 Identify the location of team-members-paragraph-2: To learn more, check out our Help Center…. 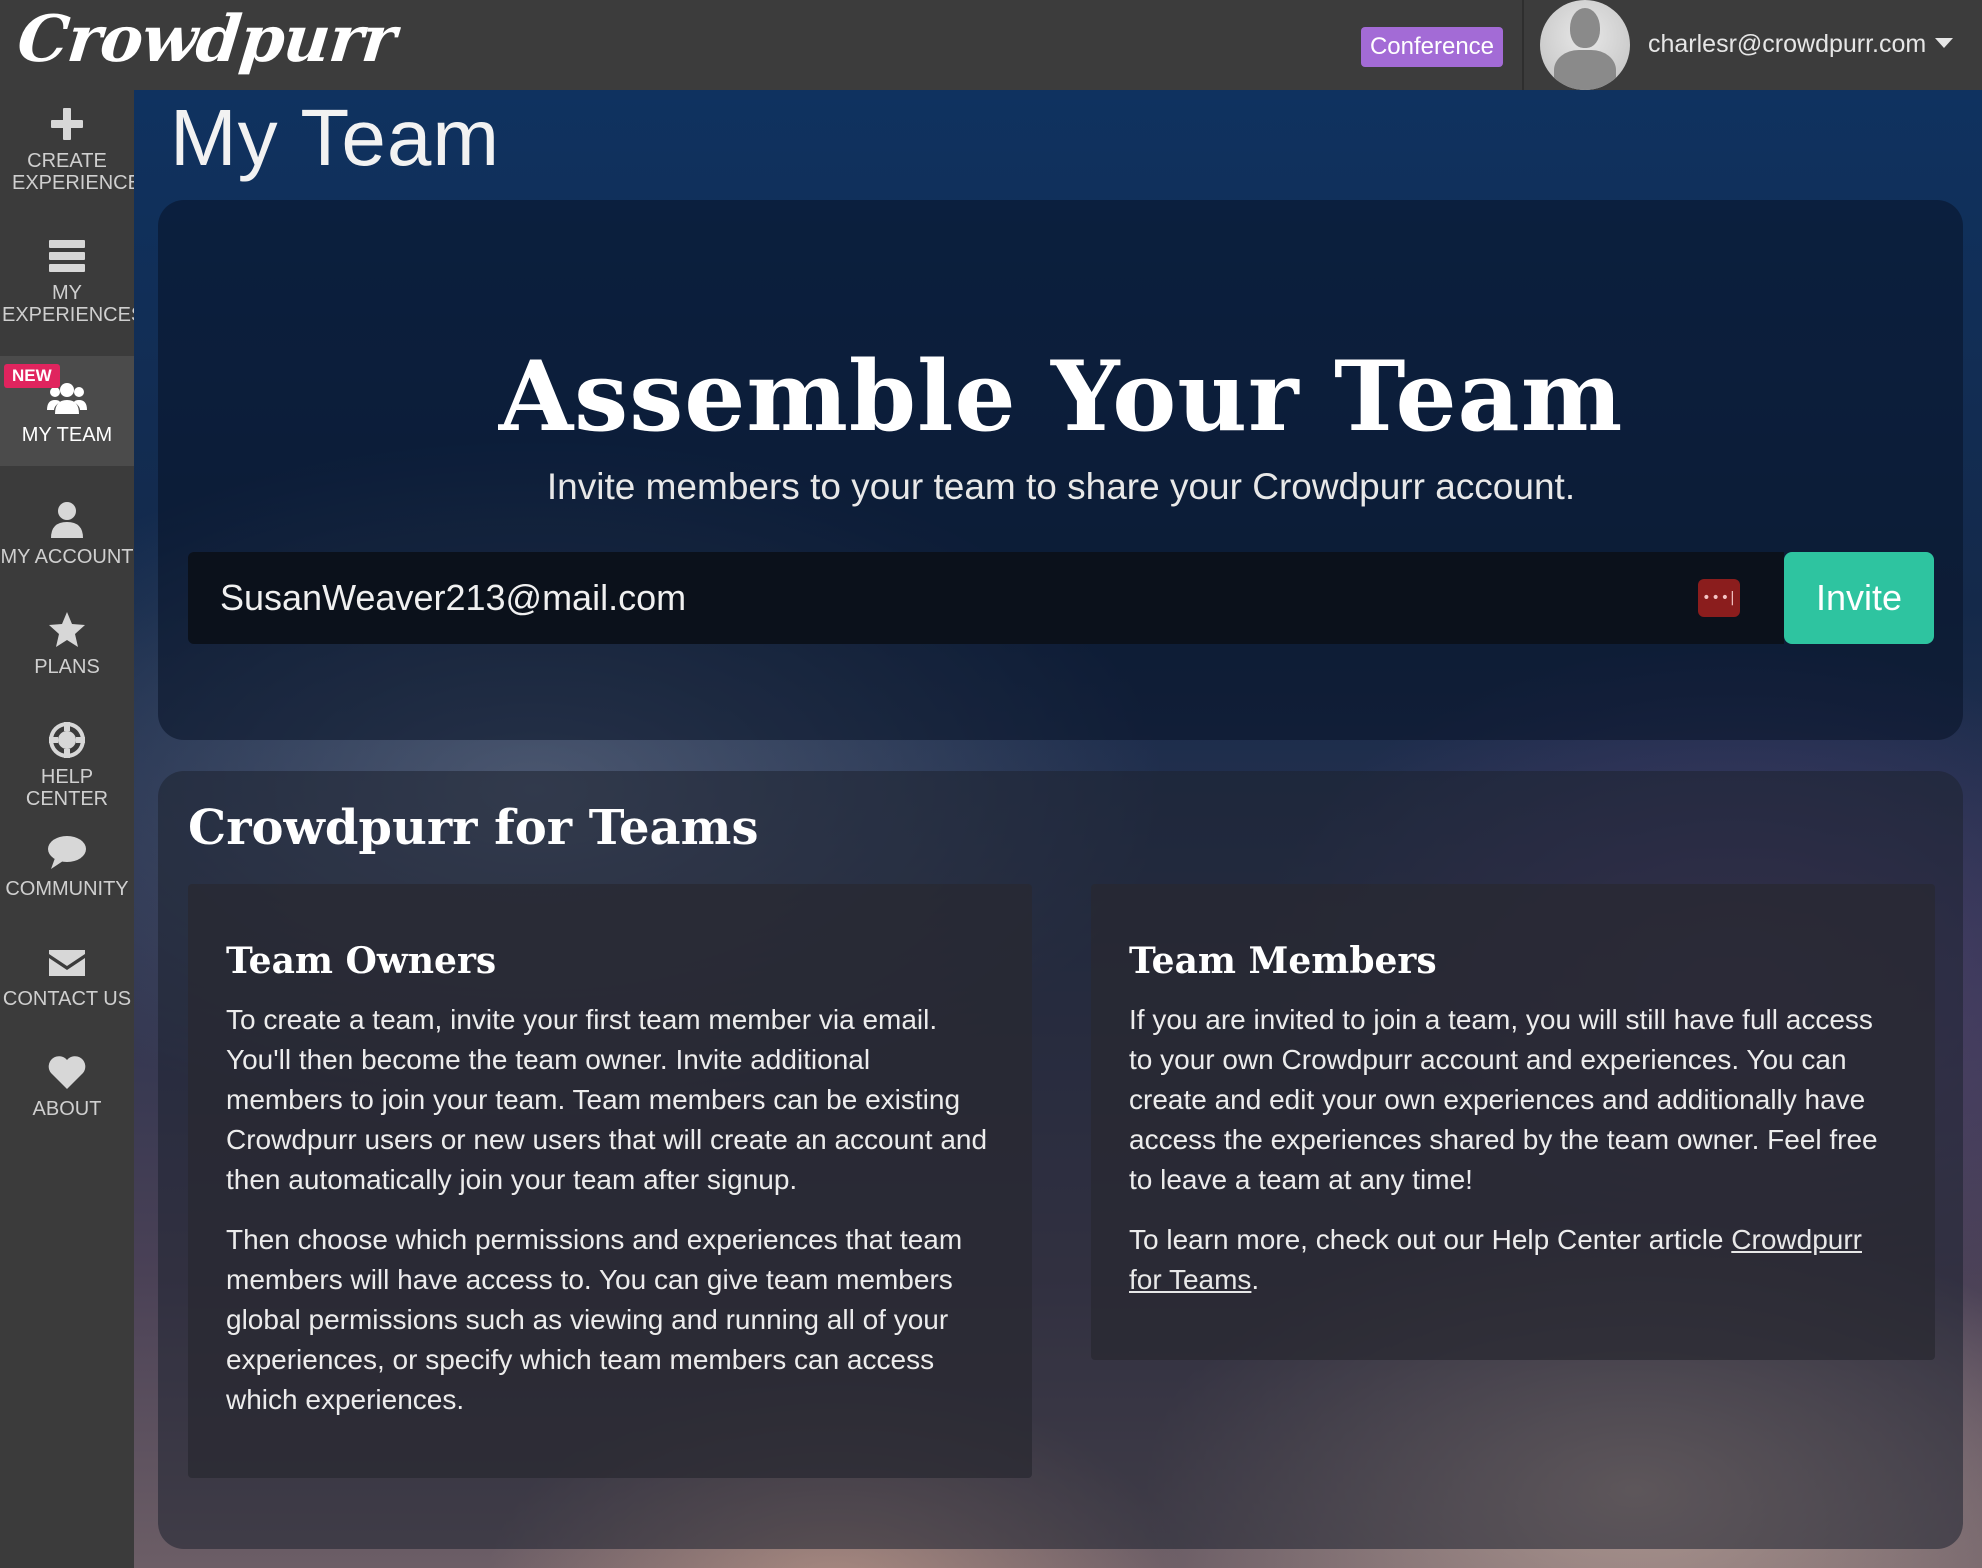
(1513, 1260).